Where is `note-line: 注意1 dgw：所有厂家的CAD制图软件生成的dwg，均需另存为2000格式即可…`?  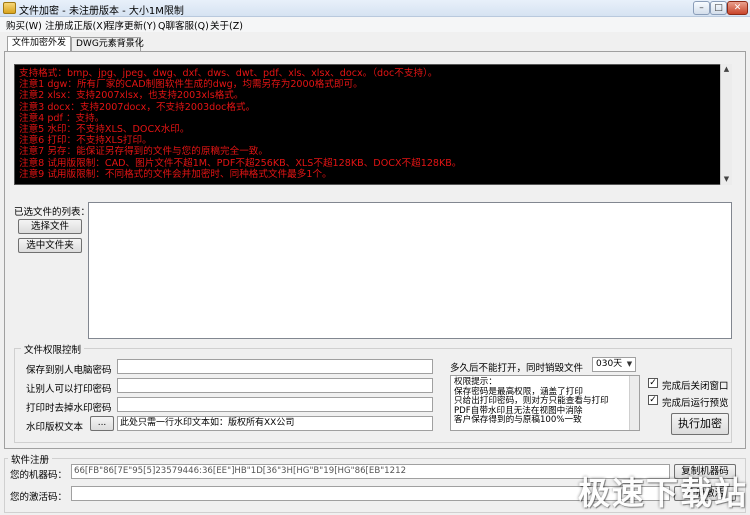 note-line: 注意1 dgw：所有厂家的CAD制图软件生成的dwg，均需另存为2000格式即可… is located at coordinates (191, 85).